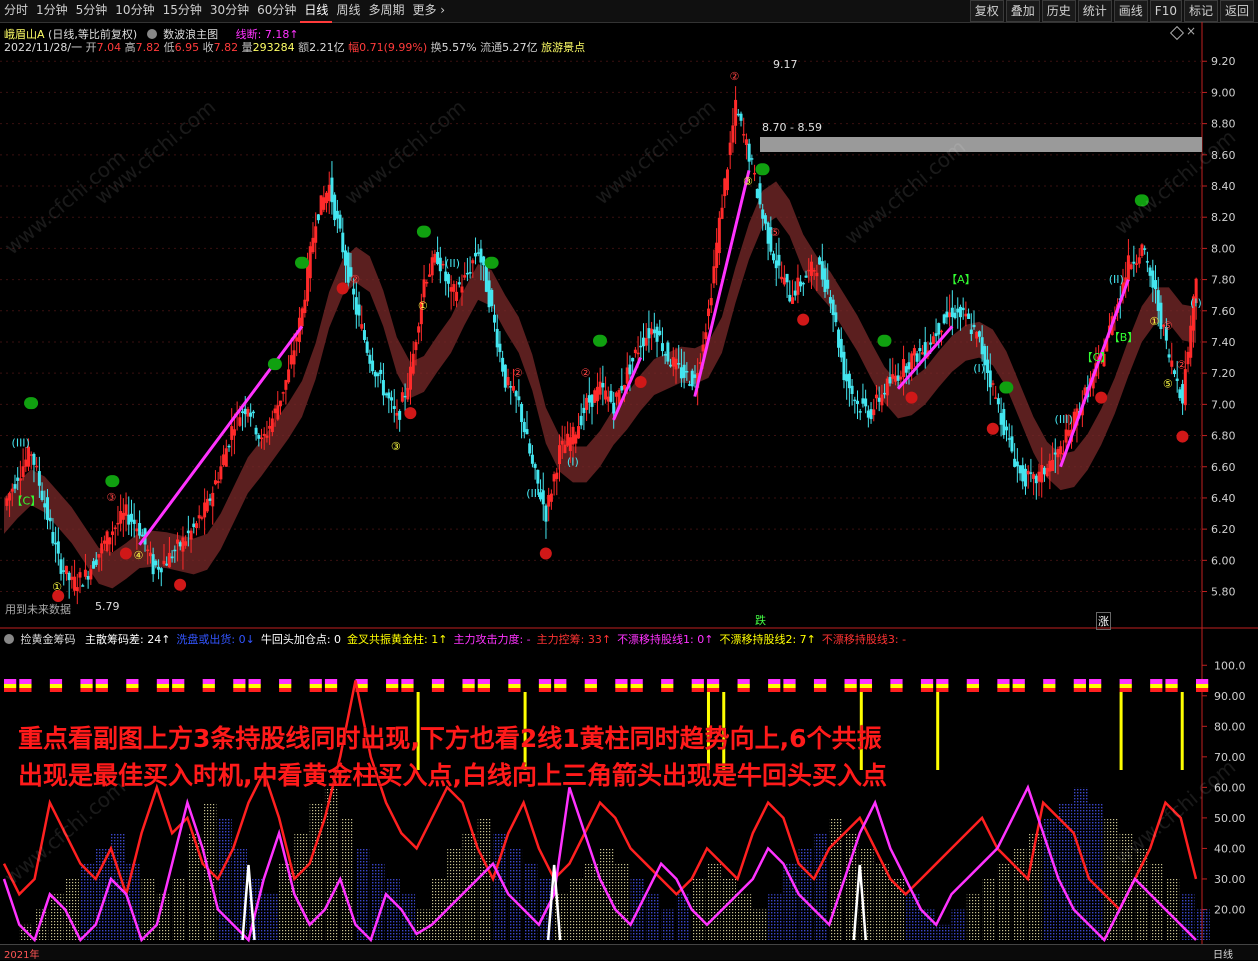 The height and width of the screenshot is (961, 1258). What do you see at coordinates (452, 263) in the screenshot?
I see `wave-label: (II)` at bounding box center [452, 263].